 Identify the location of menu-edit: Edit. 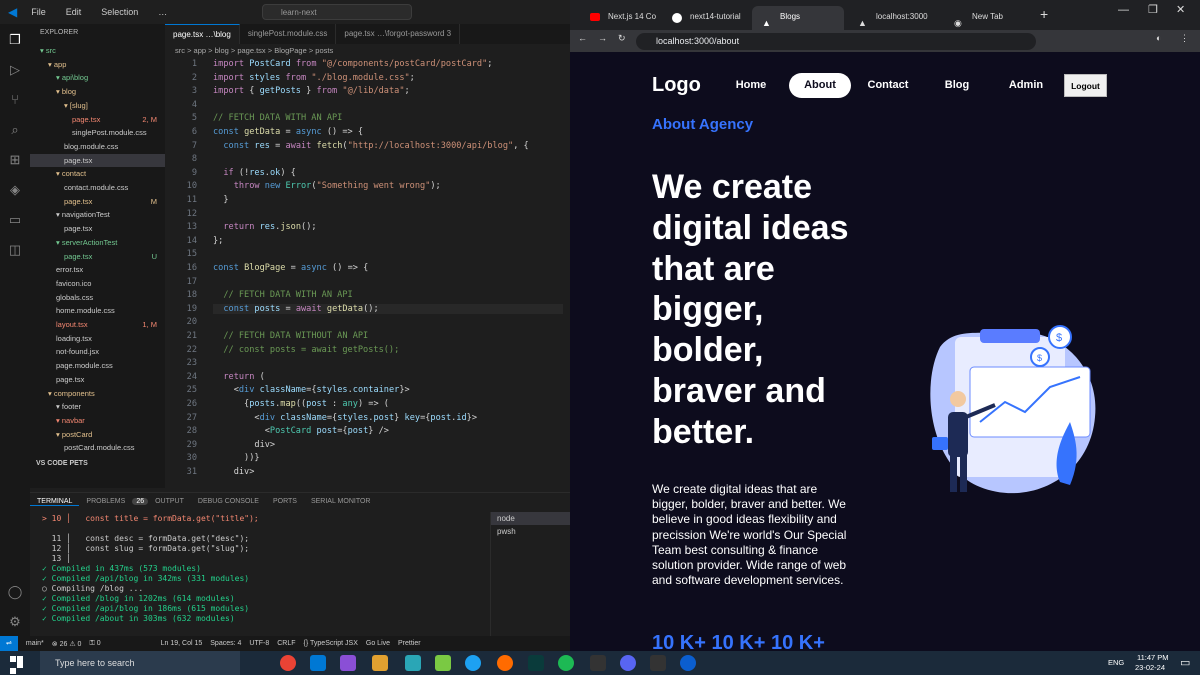
(74, 12).